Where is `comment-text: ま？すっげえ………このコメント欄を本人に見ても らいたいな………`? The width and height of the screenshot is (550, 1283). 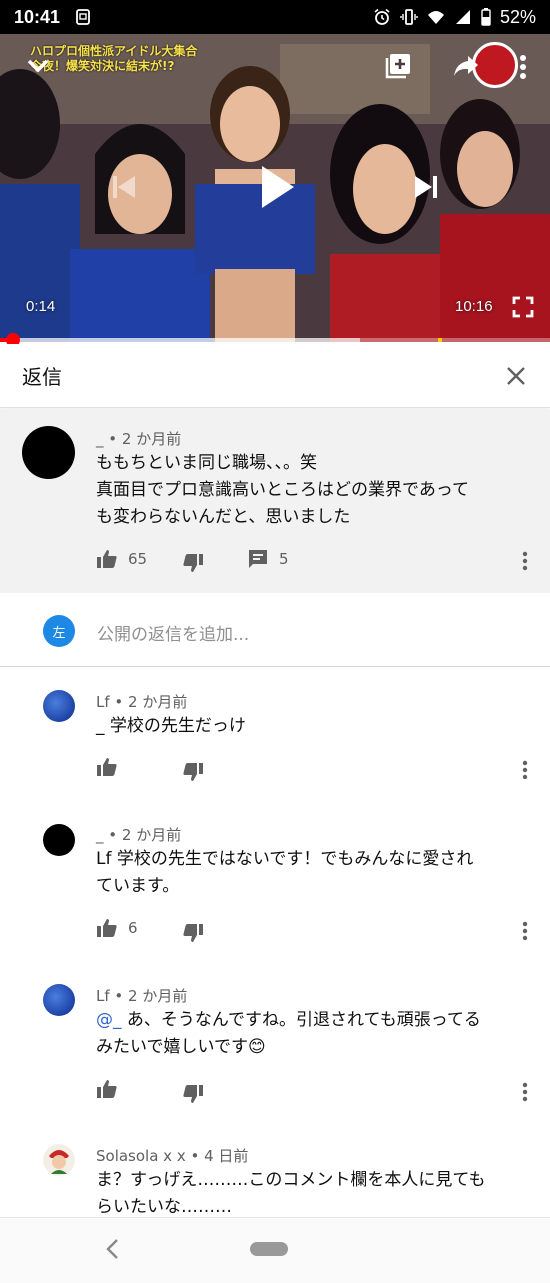
comment-text: ま？すっげえ………このコメント欄を本人に見ても らいたいな……… is located at coordinates (291, 1193).